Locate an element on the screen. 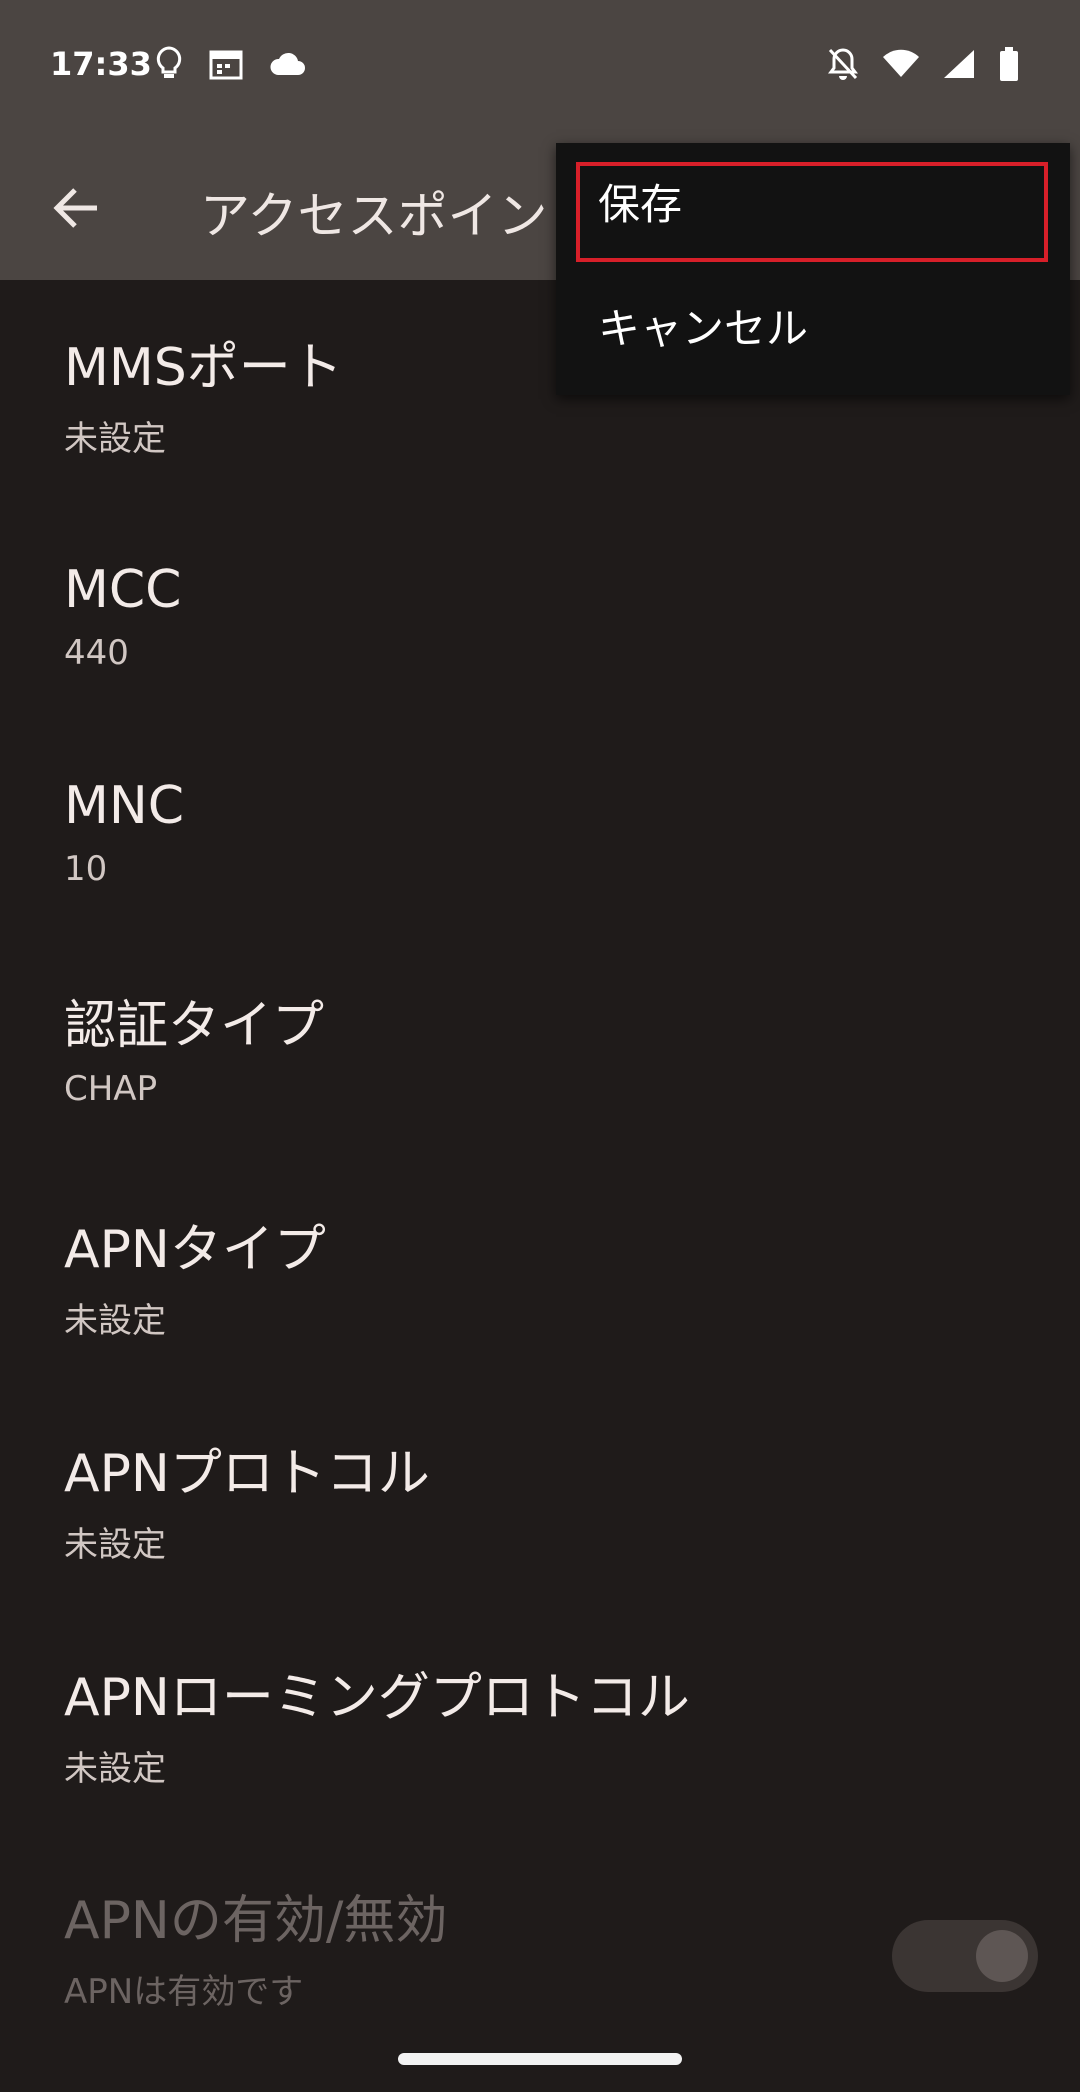 Image resolution: width=1080 pixels, height=2092 pixels. status-time: 17:33 is located at coordinates (101, 64).